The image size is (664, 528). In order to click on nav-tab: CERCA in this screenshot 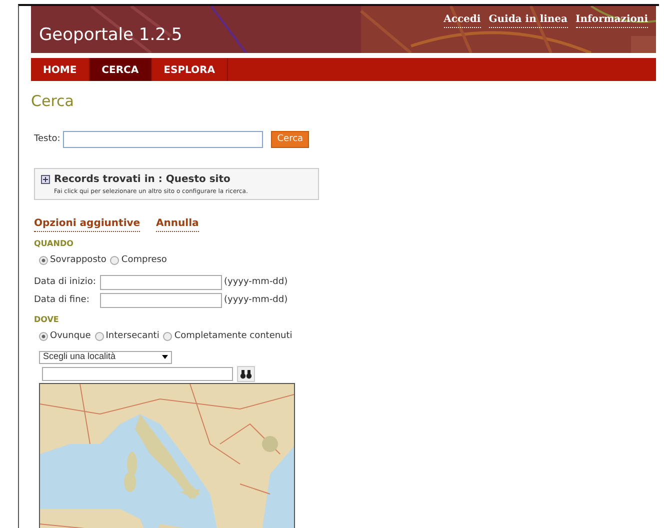, I will do `click(121, 69)`.